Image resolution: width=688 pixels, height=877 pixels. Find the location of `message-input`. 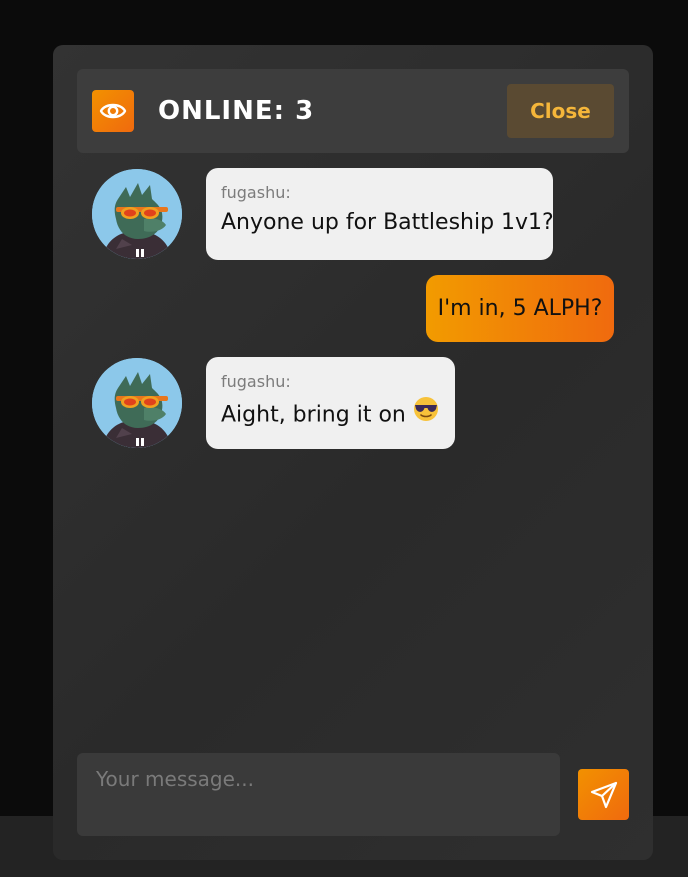

message-input is located at coordinates (318, 794).